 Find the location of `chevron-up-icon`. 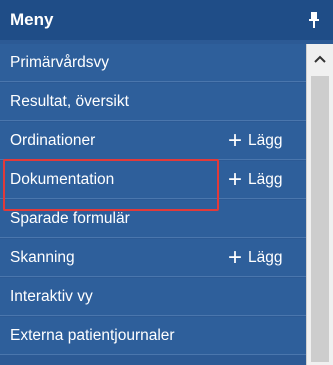

chevron-up-icon is located at coordinates (320, 59).